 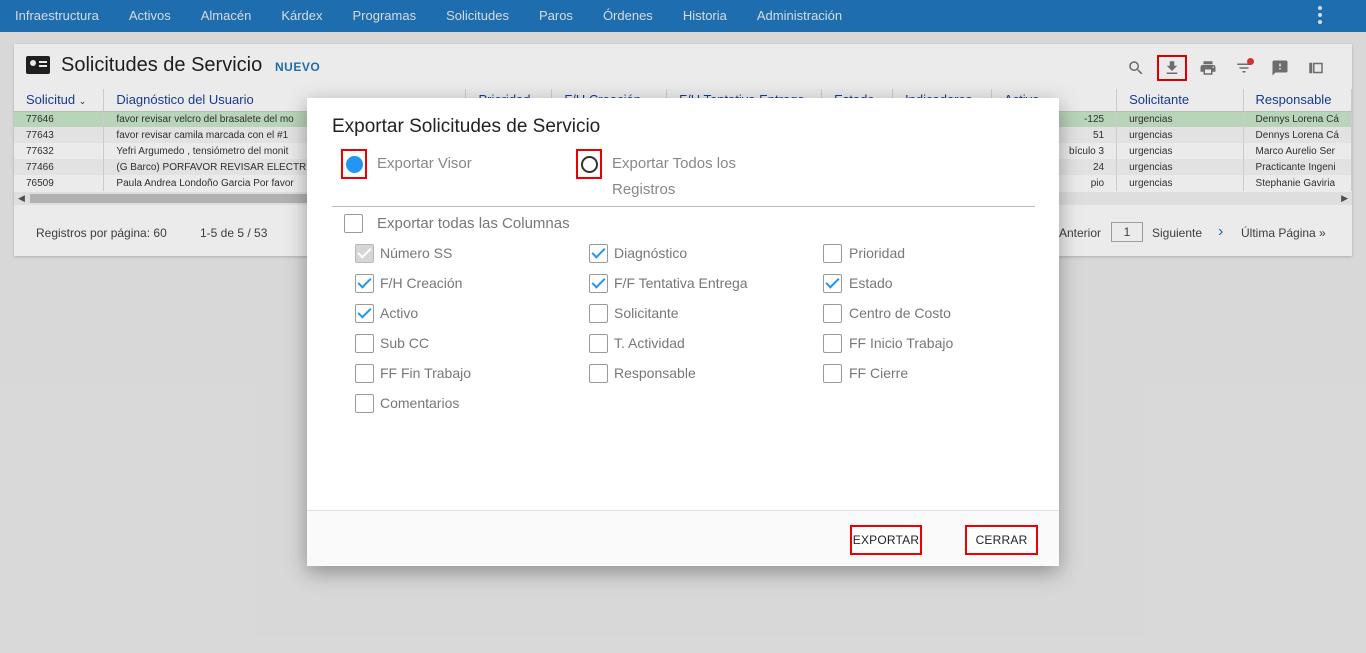 What do you see at coordinates (598, 283) in the screenshot?
I see `checkbox-ff-tentativa` at bounding box center [598, 283].